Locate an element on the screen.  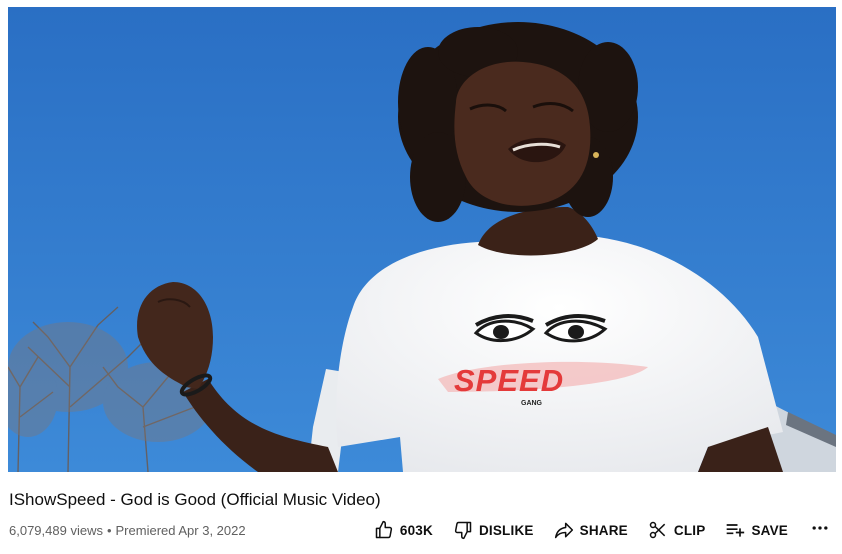
thumbs-up-icon is located at coordinates (384, 530).